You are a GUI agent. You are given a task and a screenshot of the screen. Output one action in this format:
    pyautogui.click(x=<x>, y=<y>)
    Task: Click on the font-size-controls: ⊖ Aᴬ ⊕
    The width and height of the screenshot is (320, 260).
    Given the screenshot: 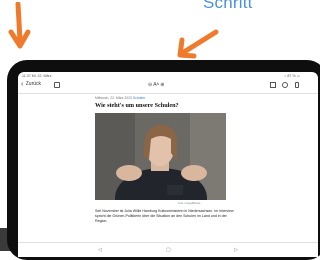 What is the action you would take?
    pyautogui.click(x=156, y=85)
    